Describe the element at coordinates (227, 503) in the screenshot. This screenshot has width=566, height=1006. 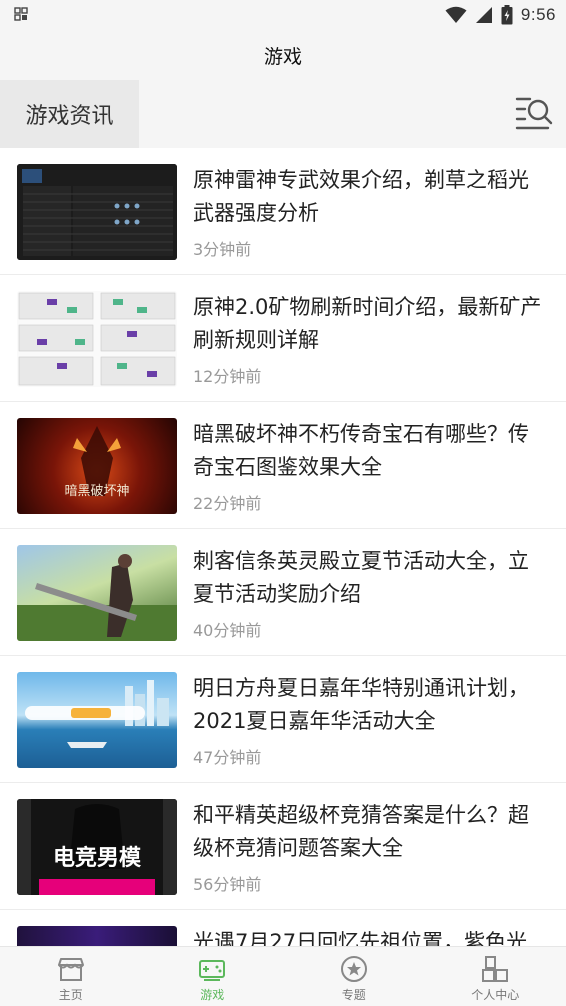
I see `article-time: 22分钟前` at that location.